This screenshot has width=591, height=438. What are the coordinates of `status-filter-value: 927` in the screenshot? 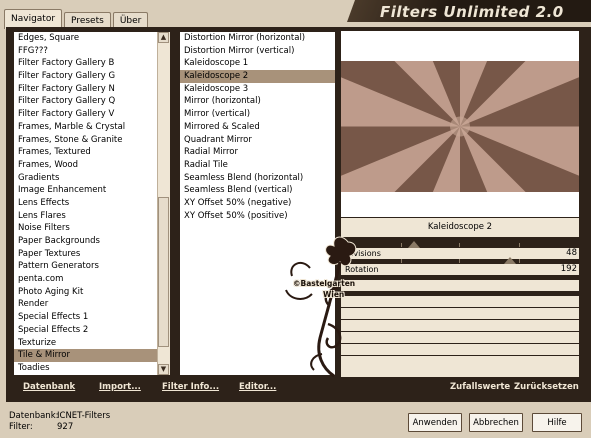 It's located at (65, 427).